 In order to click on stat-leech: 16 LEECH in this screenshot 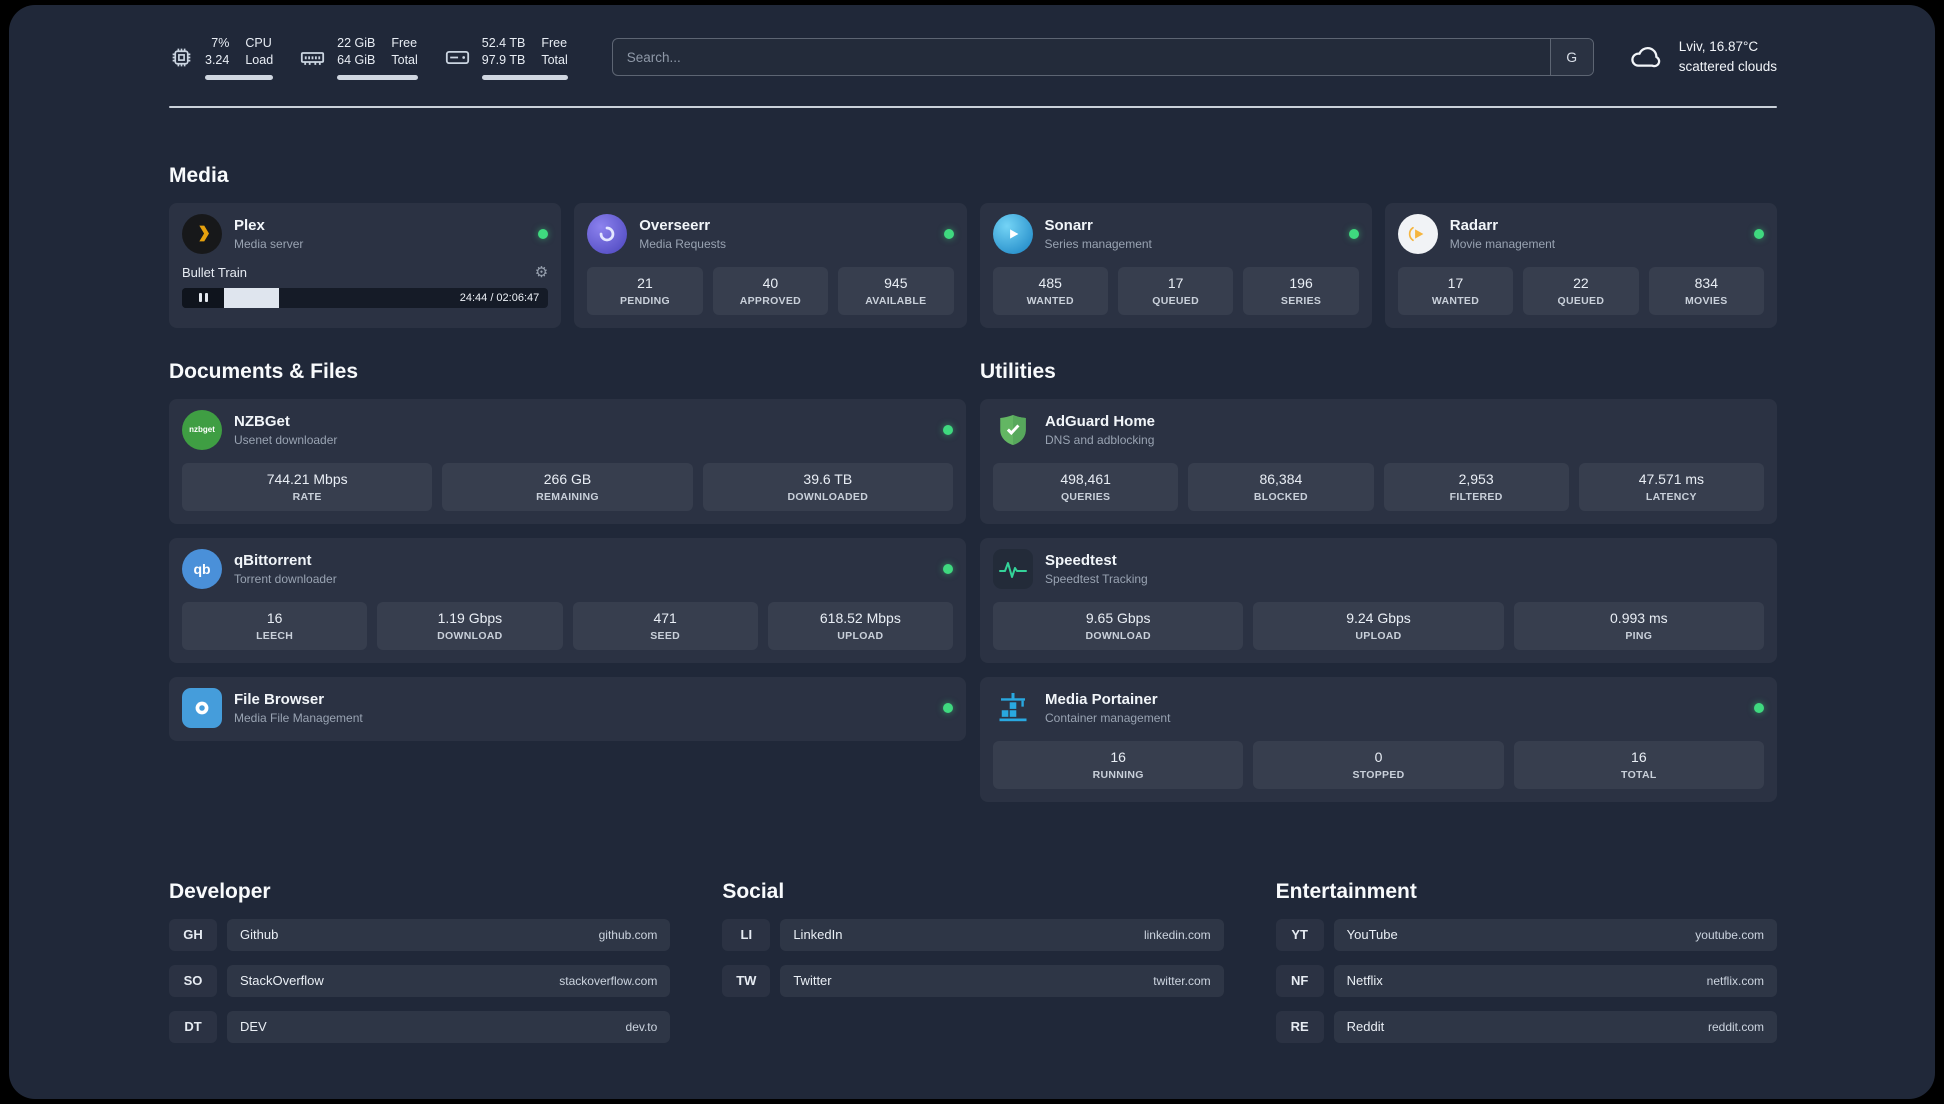, I will do `click(275, 625)`.